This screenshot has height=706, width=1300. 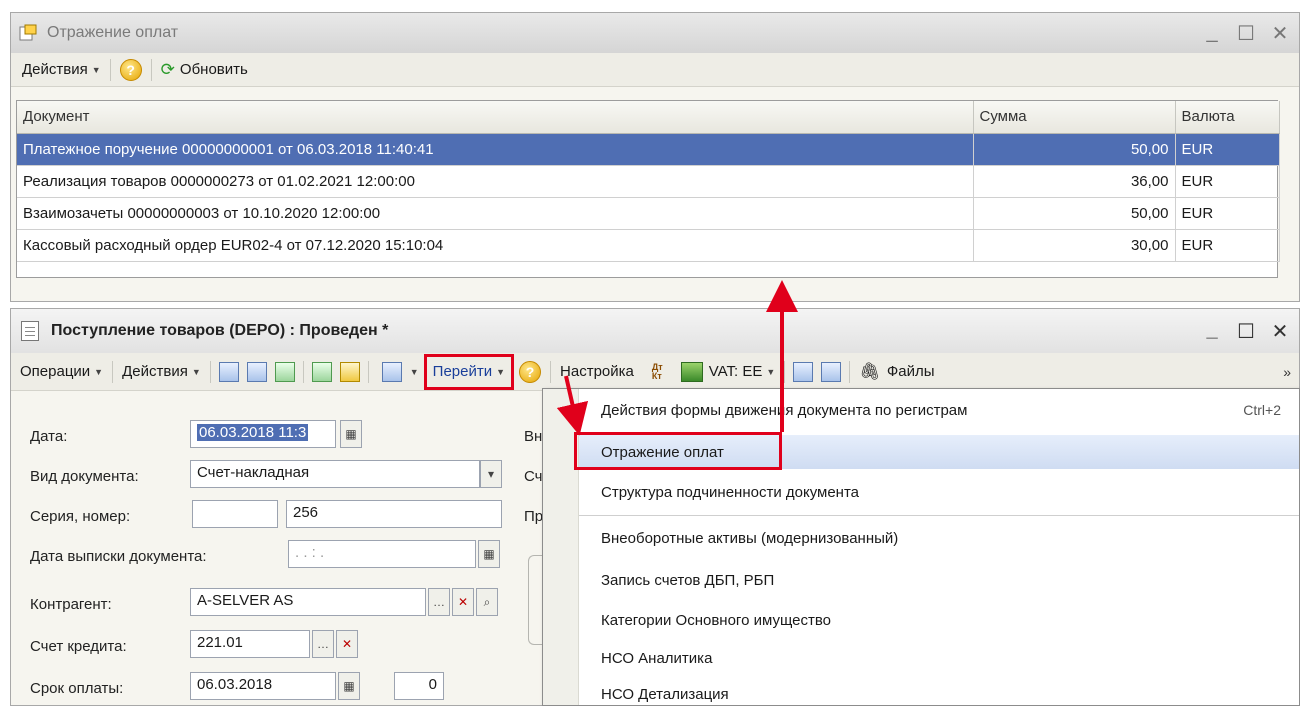 I want to click on annotation-arrows, so click(x=677, y=358).